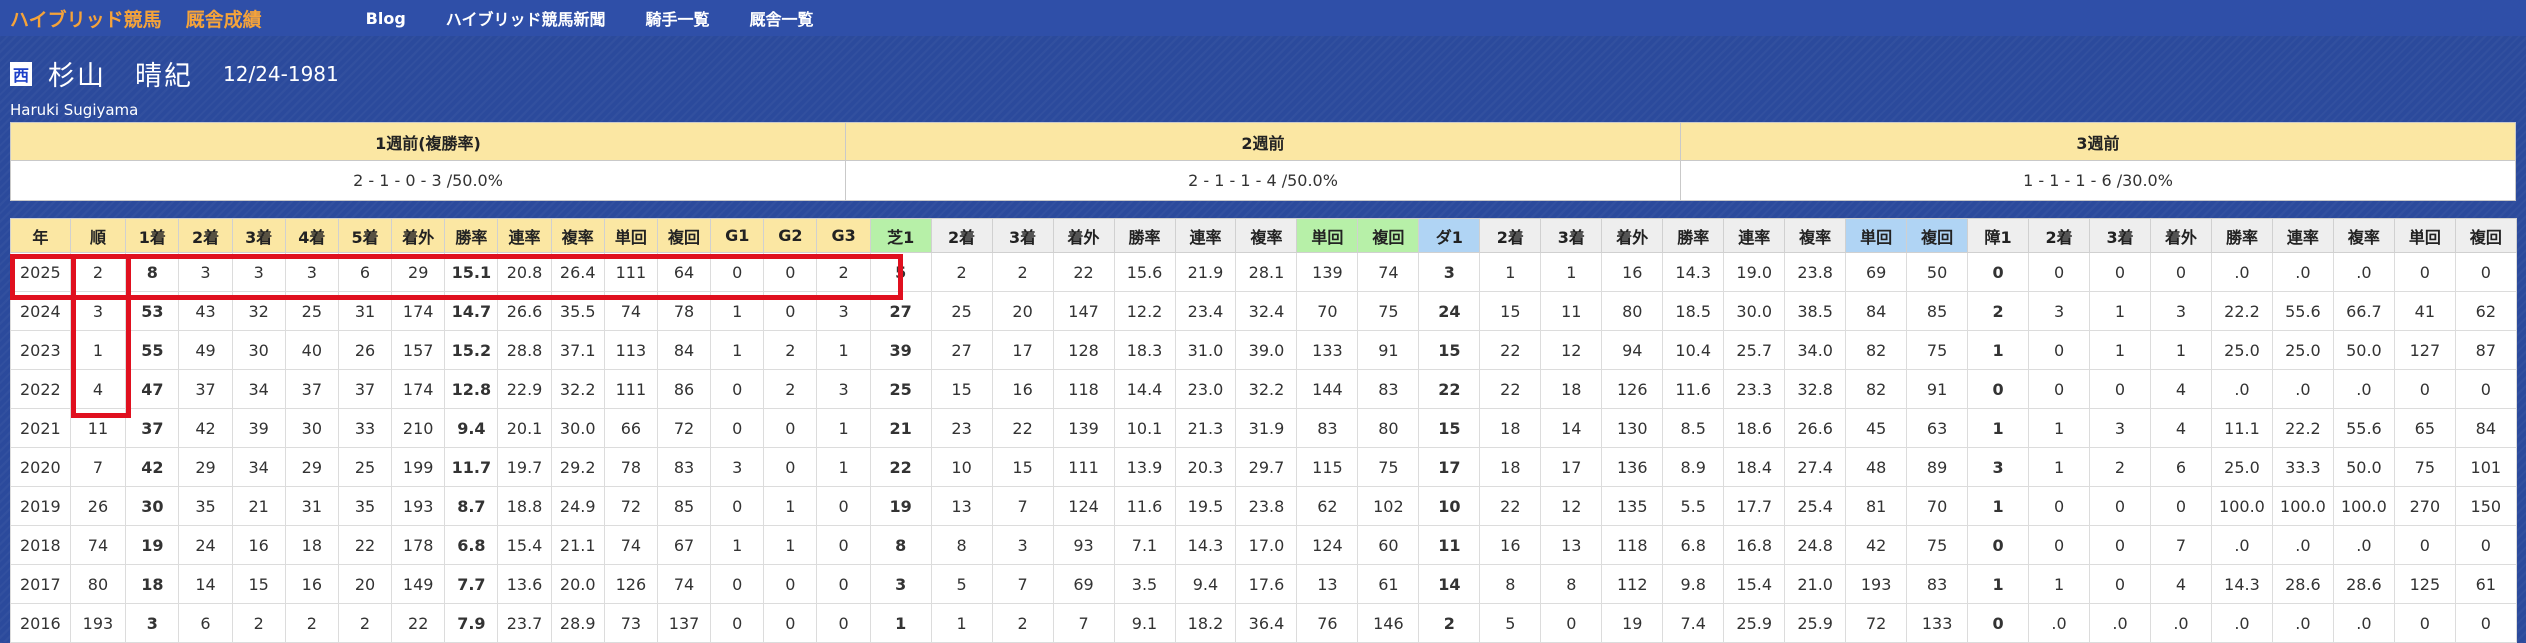  What do you see at coordinates (40, 623) in the screenshot?
I see `year-cell: 2016` at bounding box center [40, 623].